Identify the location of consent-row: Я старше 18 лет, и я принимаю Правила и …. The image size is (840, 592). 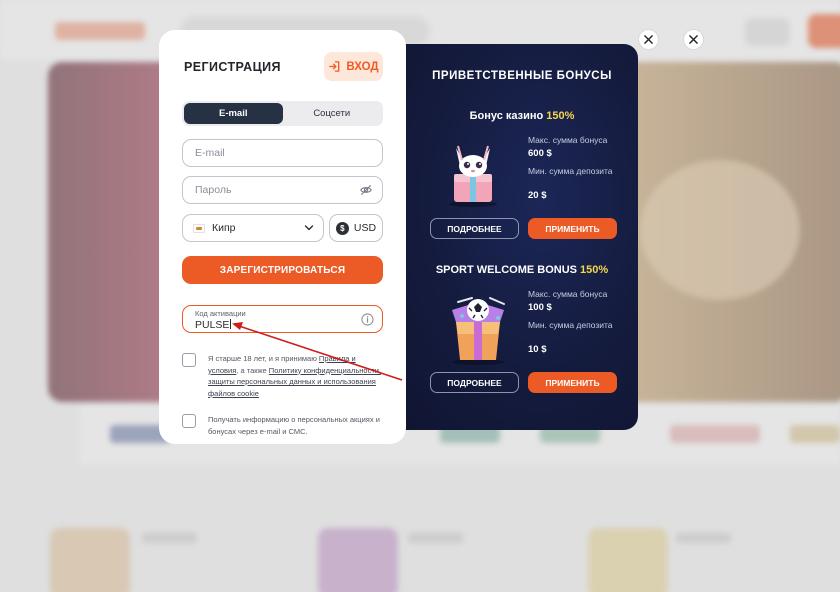
(282, 376).